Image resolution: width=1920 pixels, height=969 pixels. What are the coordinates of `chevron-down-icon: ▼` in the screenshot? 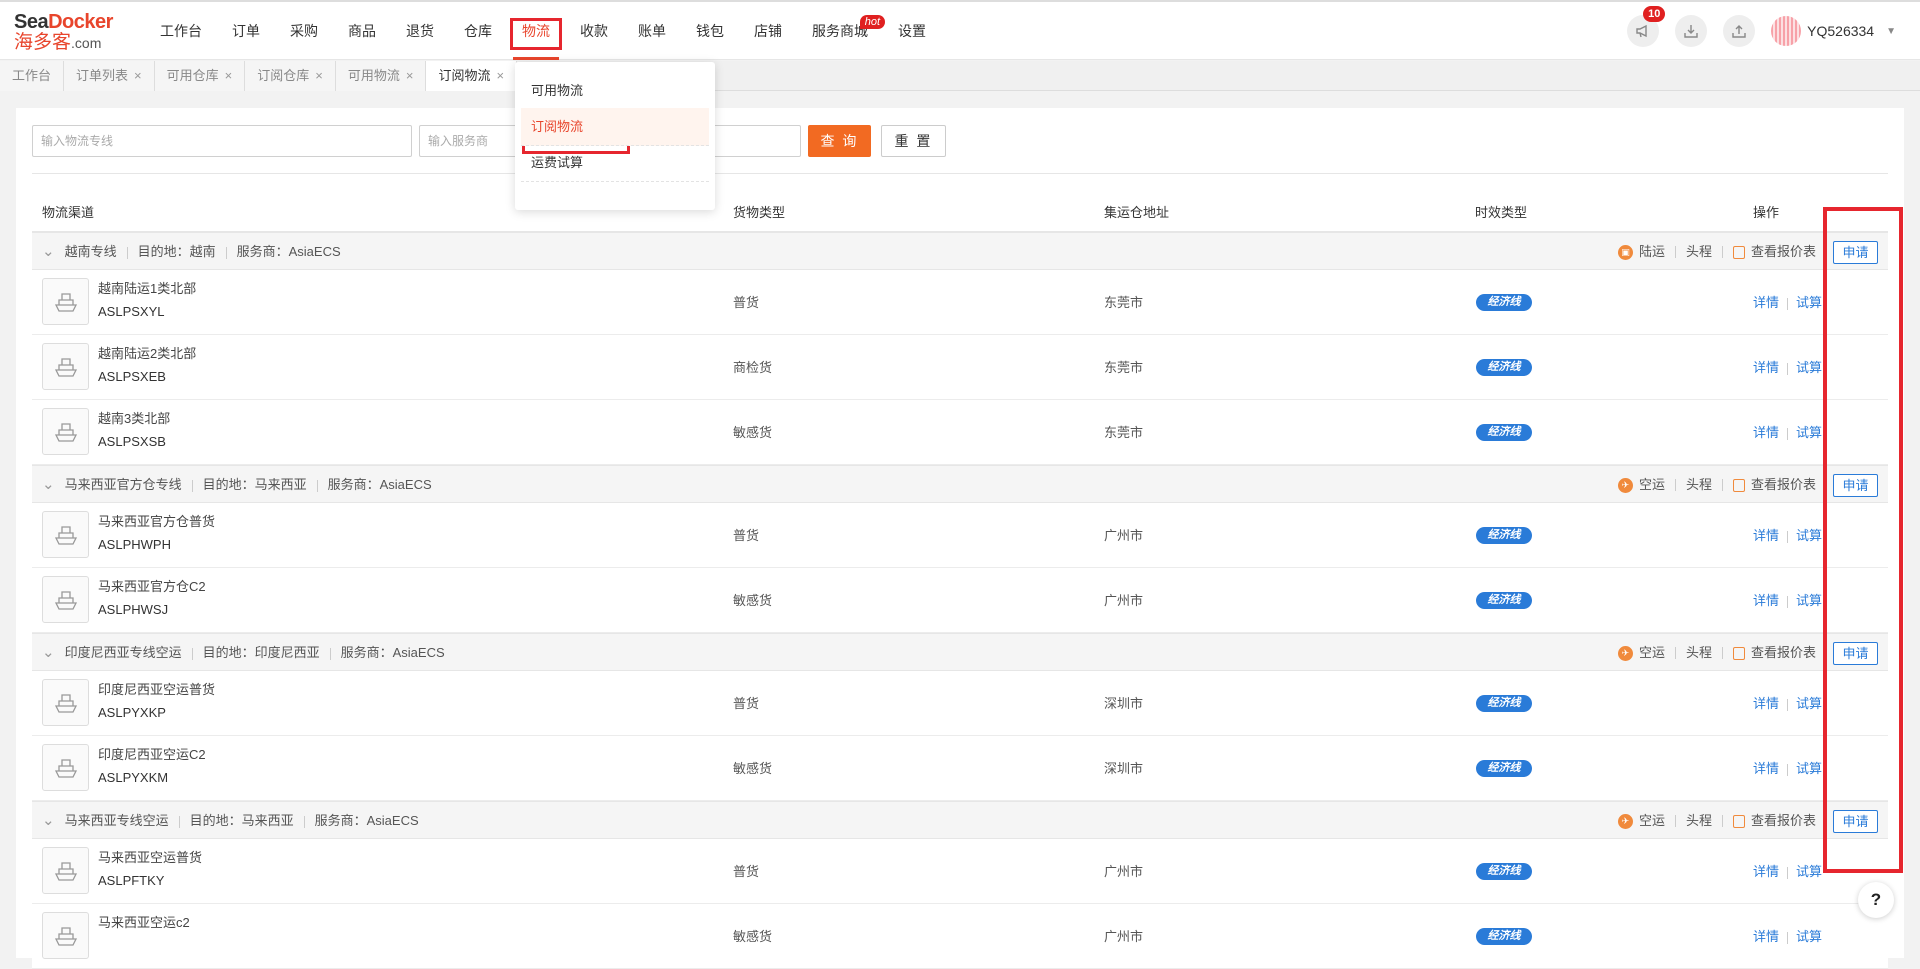 It's located at (1891, 31).